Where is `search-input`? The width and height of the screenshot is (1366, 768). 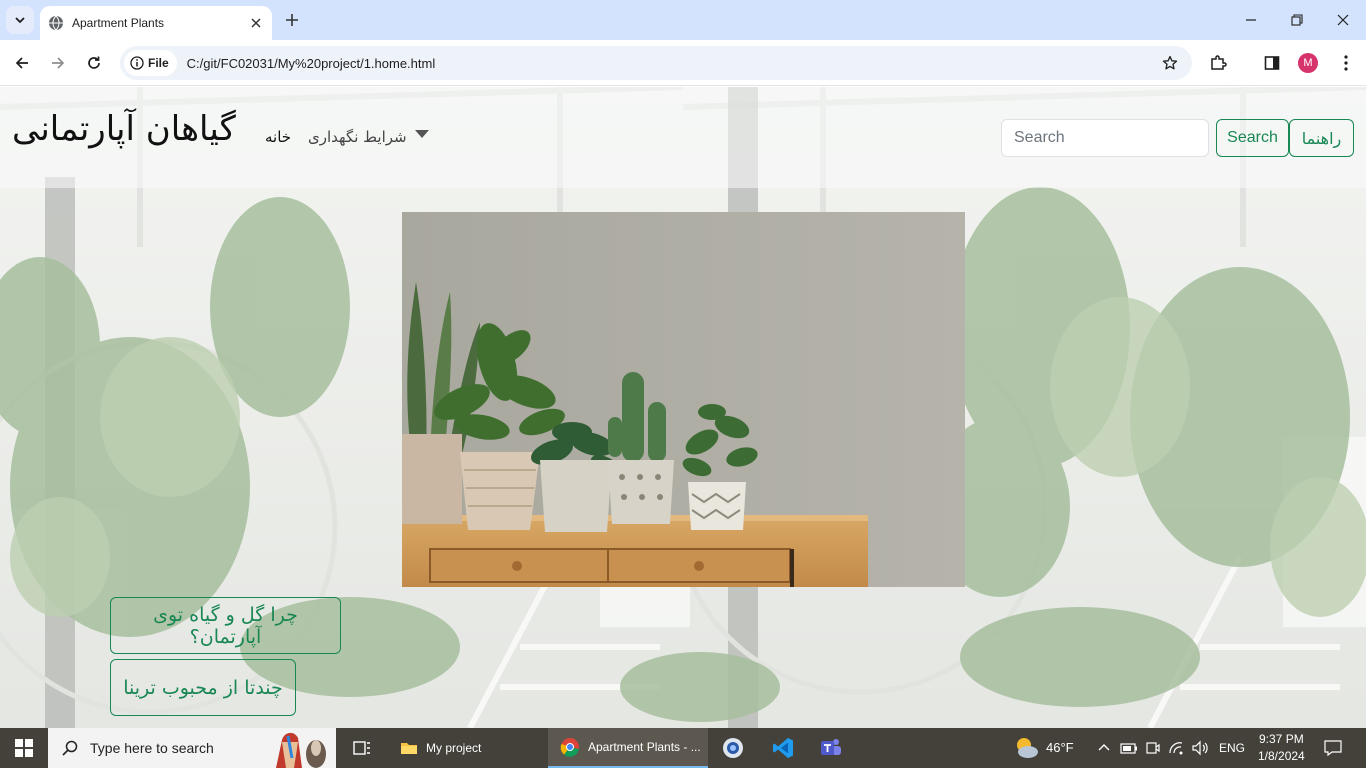
search-input is located at coordinates (1105, 138).